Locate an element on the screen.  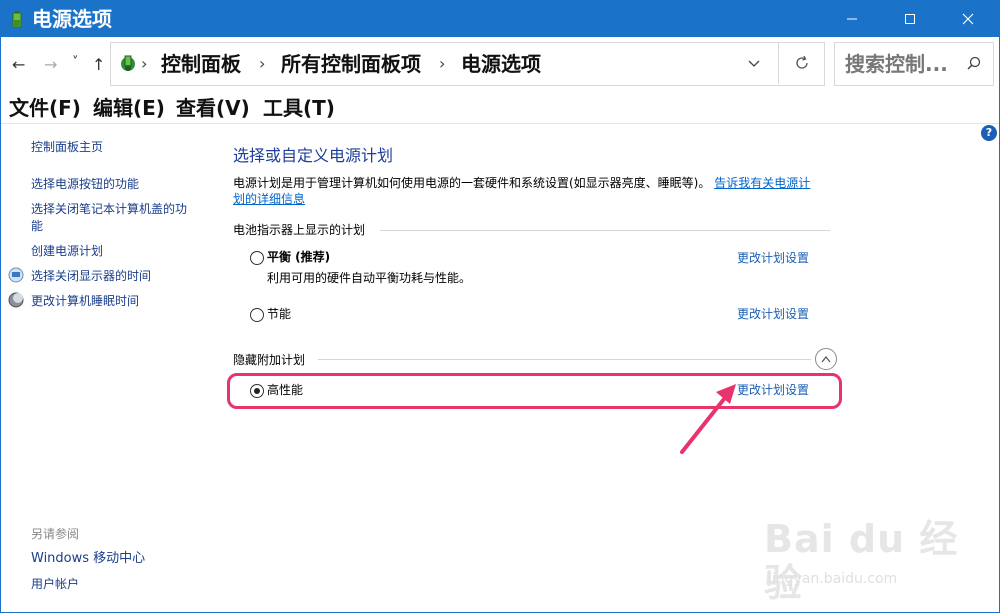
menu-file: 文件(F) is located at coordinates (45, 108).